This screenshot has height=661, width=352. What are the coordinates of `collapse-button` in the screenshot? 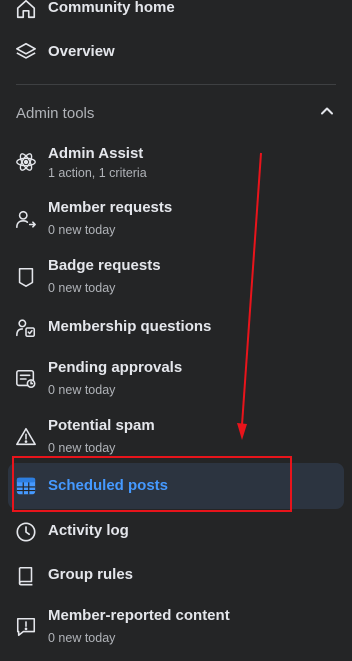 It's located at (327, 113).